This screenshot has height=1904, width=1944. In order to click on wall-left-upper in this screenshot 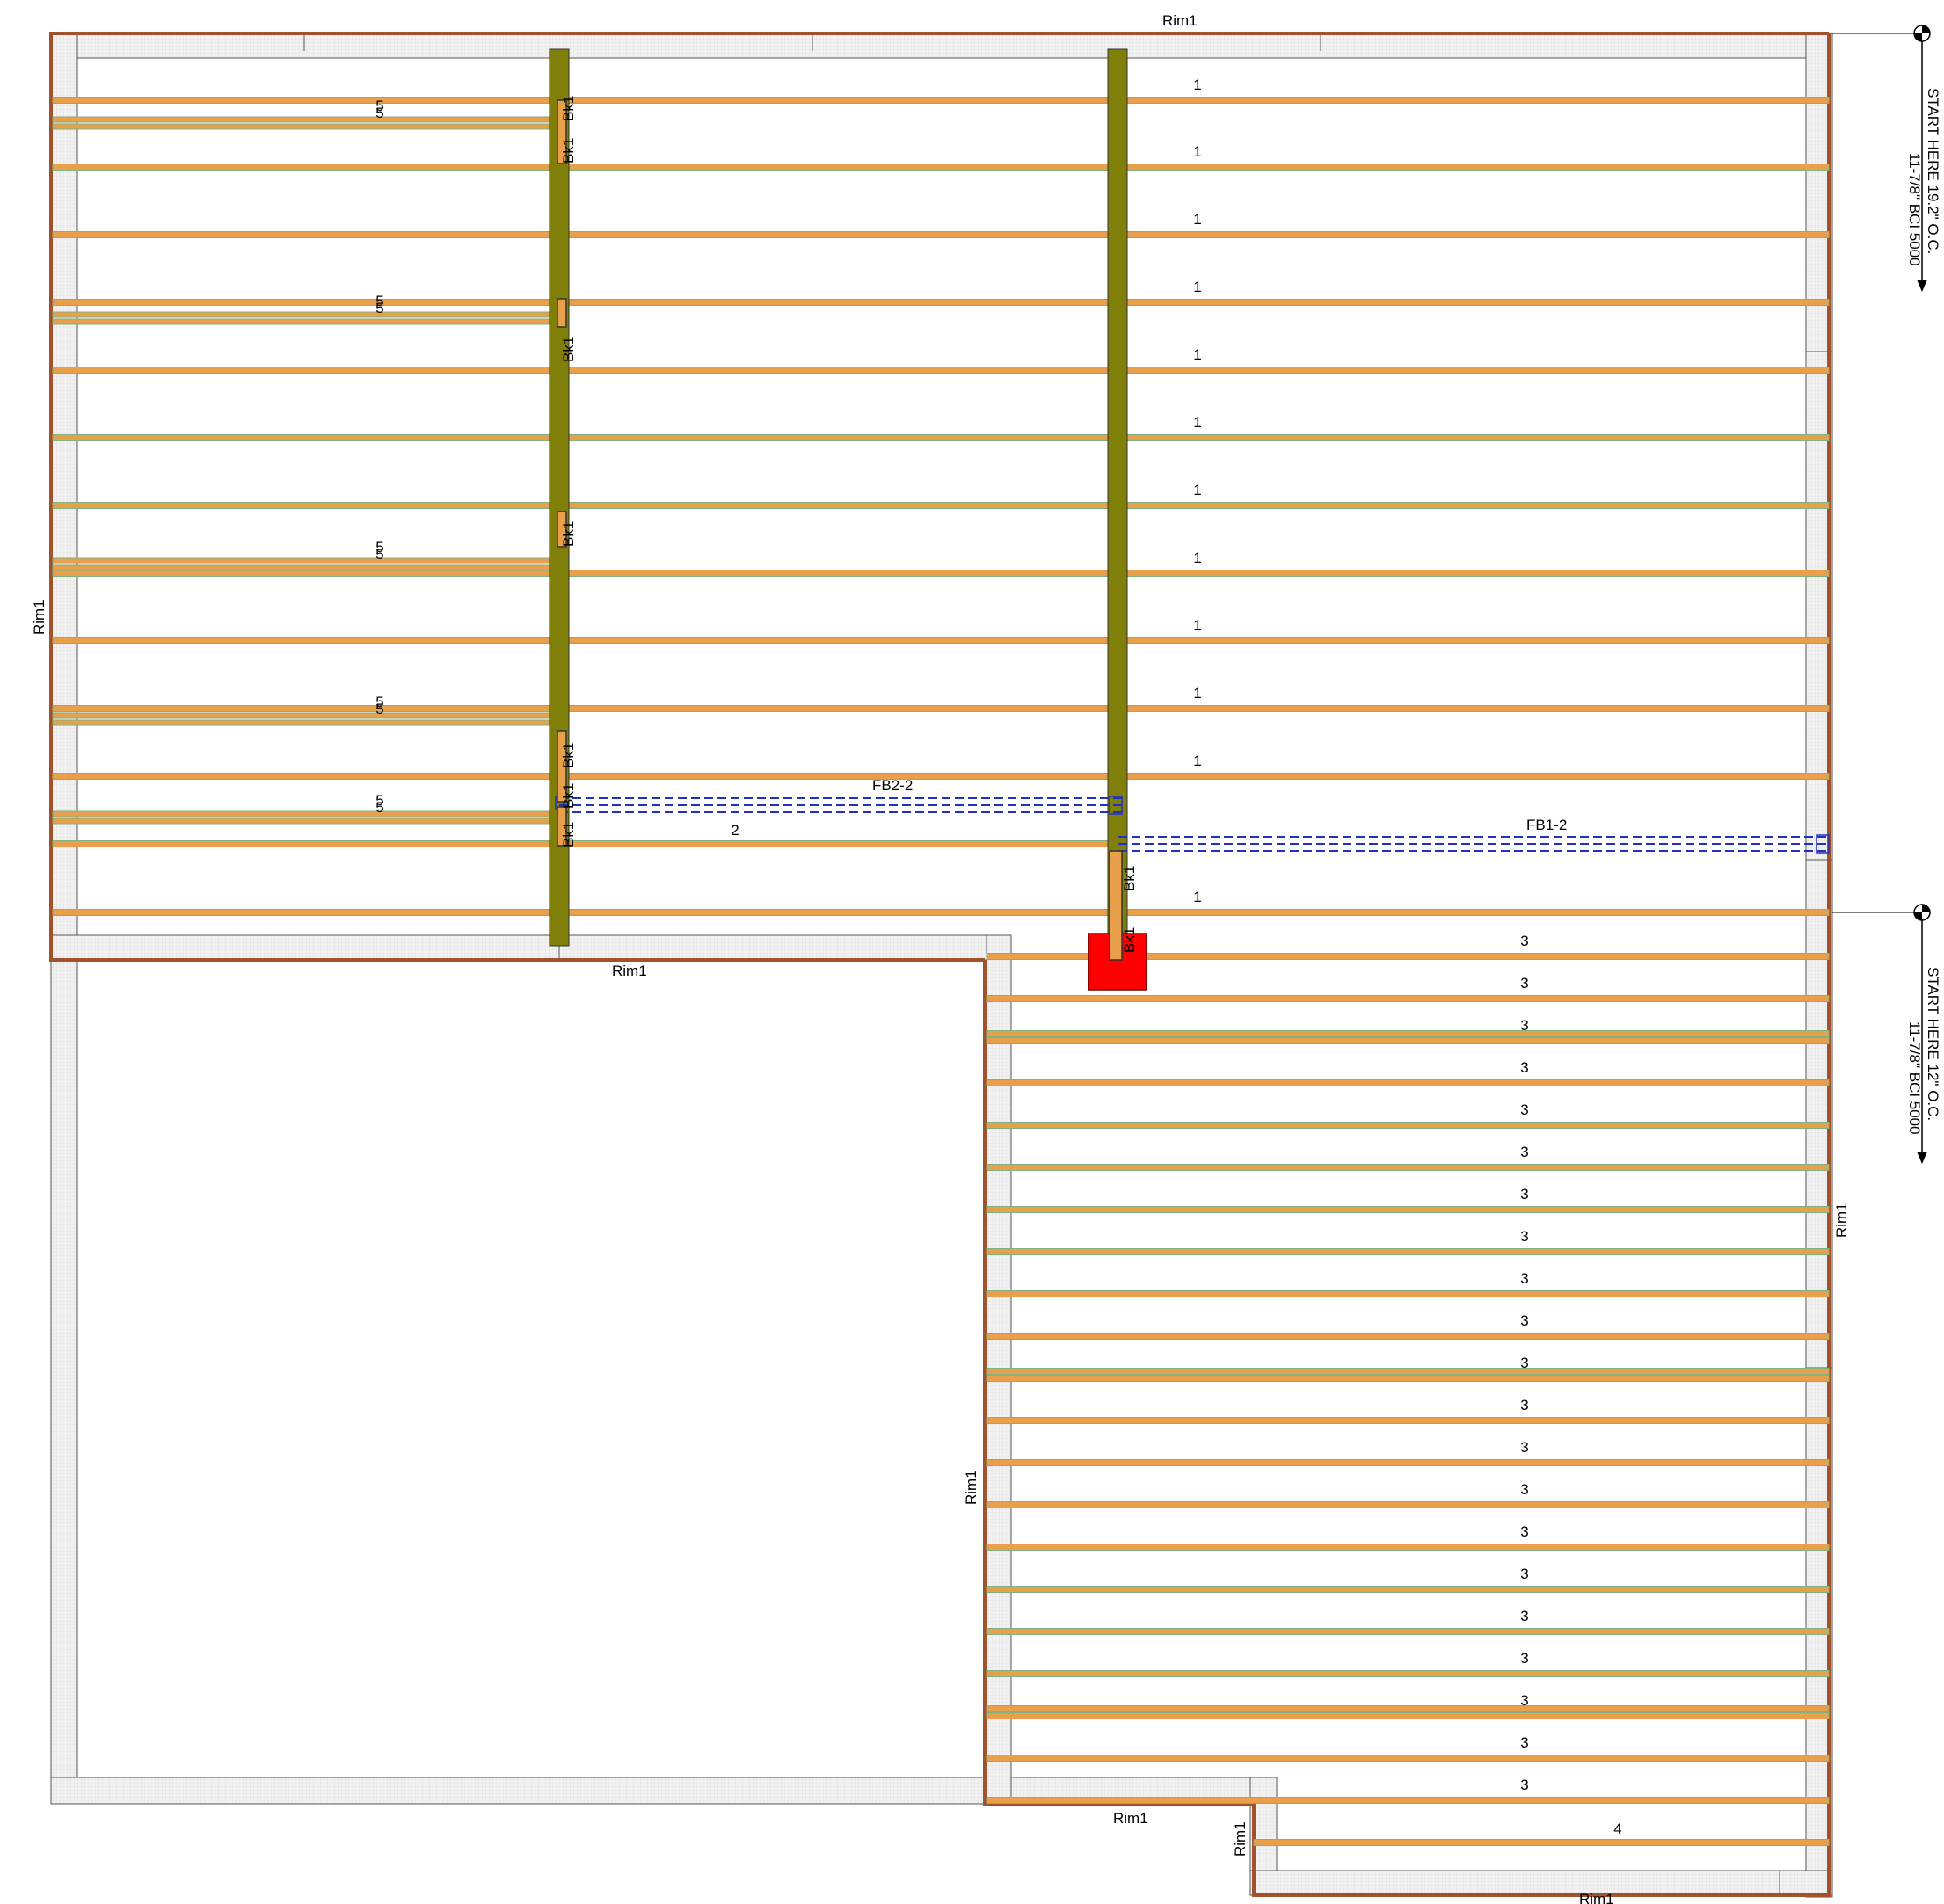, I will do `click(64, 918)`.